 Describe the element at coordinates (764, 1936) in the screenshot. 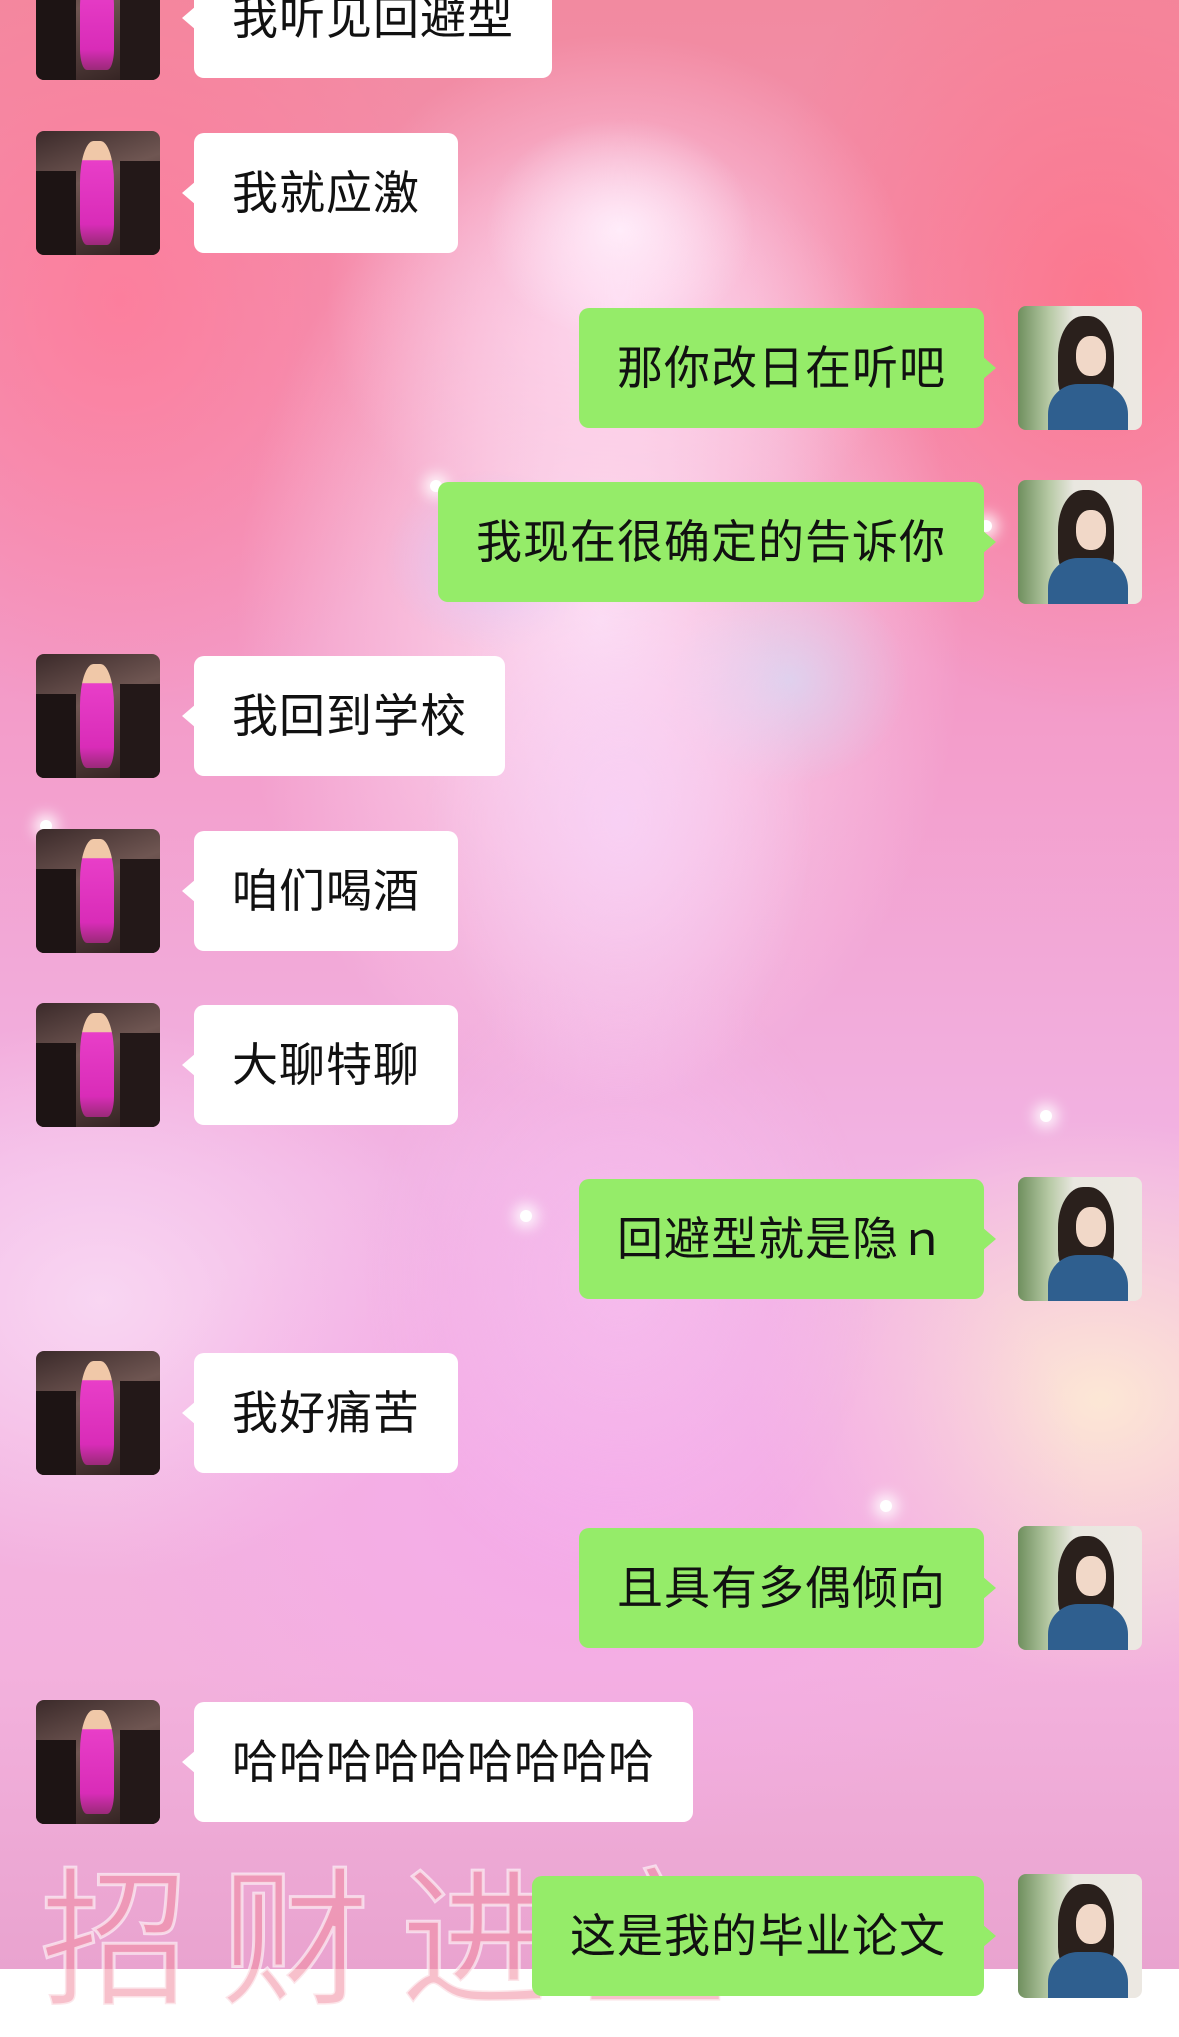

I see `message-bubble-outgoing: 这是我的毕业论文` at that location.